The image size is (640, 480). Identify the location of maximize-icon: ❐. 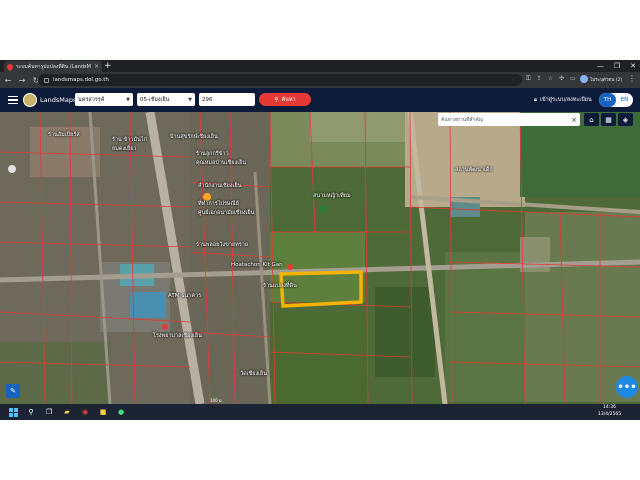
(617, 66).